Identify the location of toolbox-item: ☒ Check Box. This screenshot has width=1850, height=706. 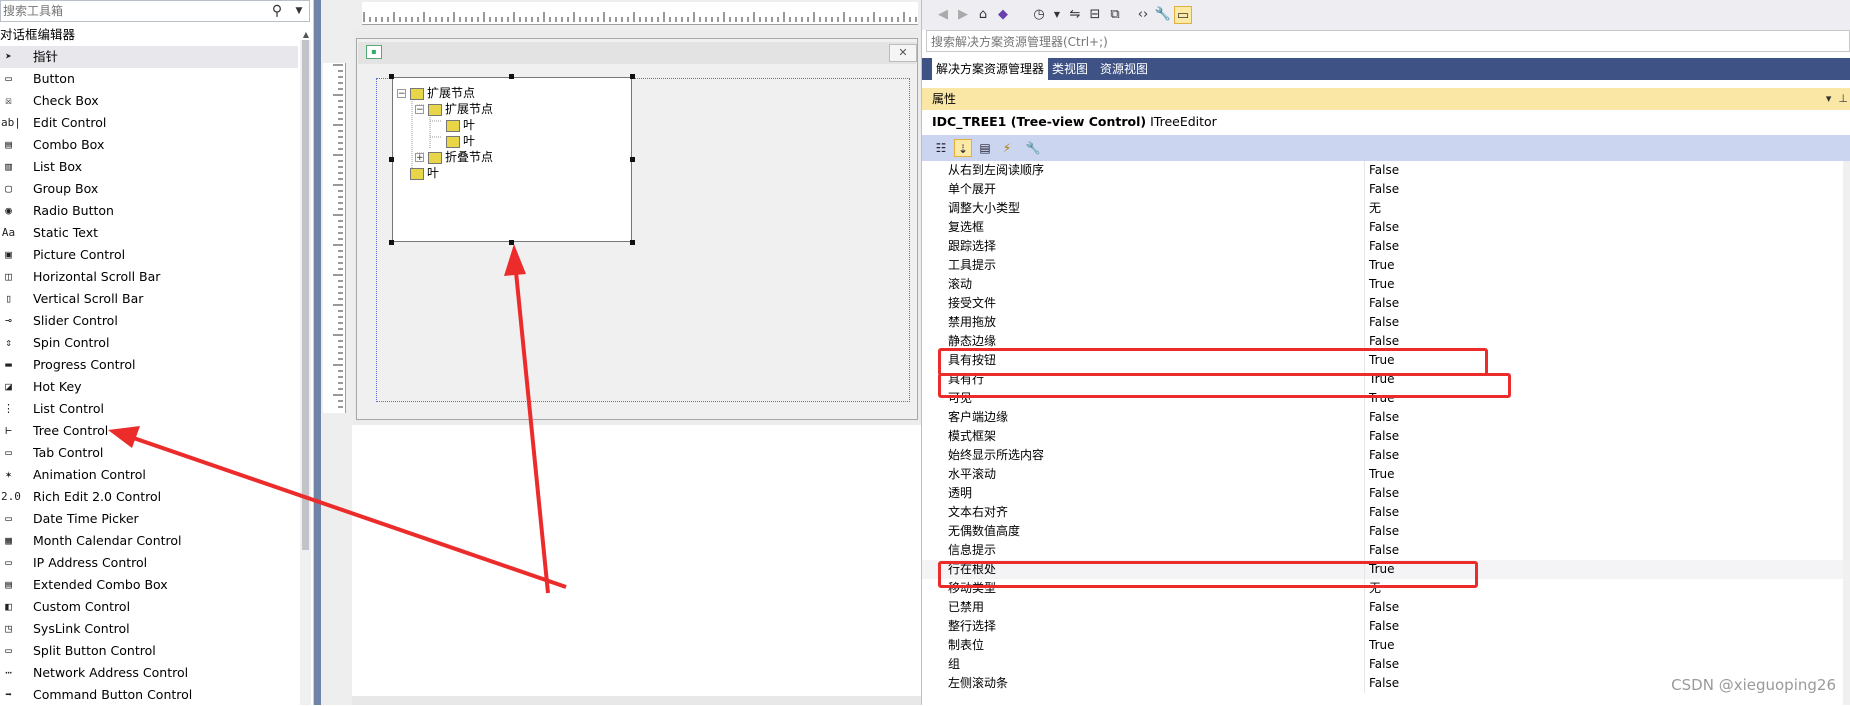
(149, 101).